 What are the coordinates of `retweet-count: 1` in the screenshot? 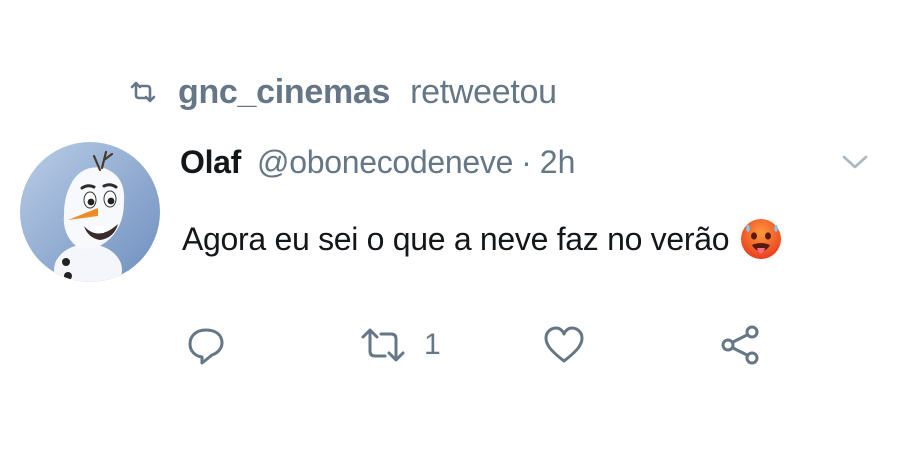 It's located at (432, 344).